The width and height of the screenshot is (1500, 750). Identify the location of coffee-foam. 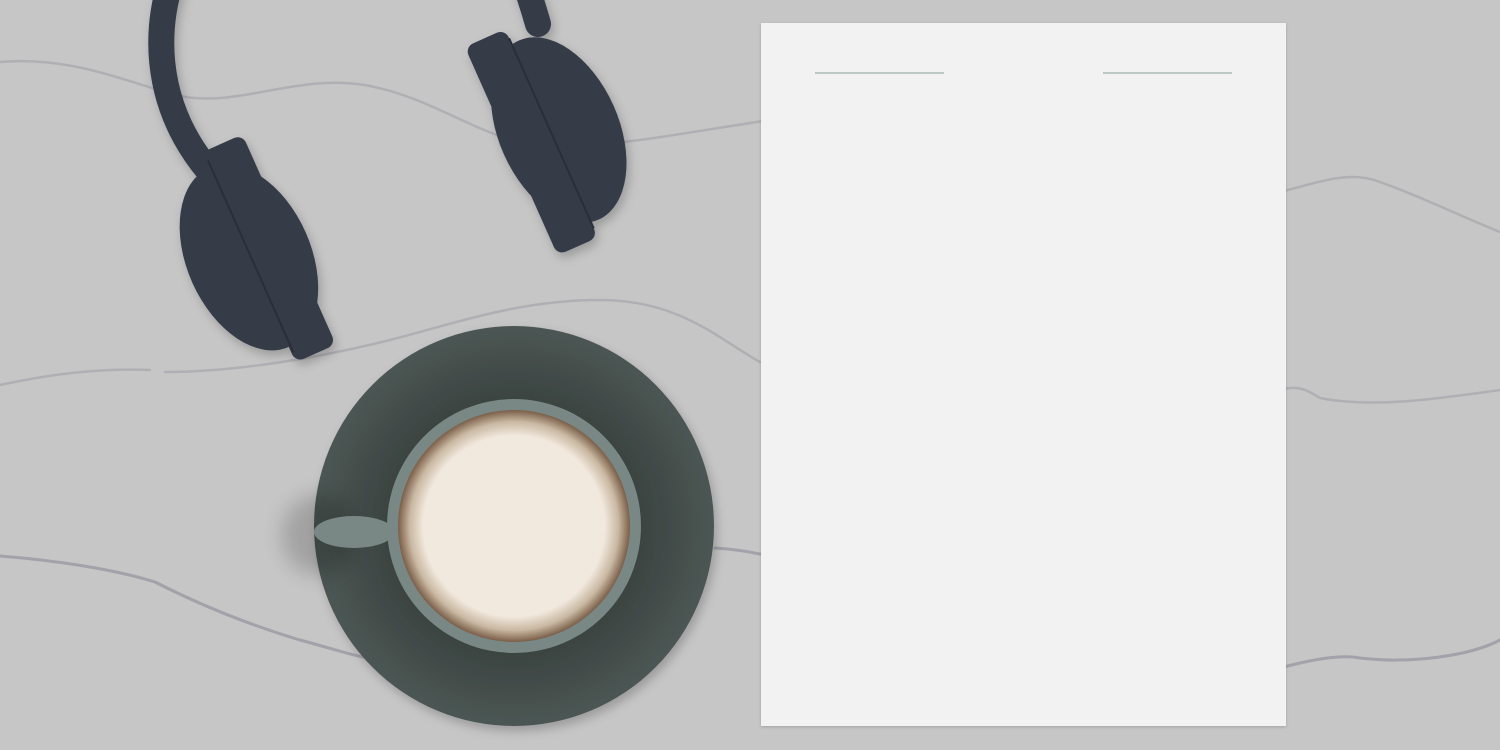
(514, 526).